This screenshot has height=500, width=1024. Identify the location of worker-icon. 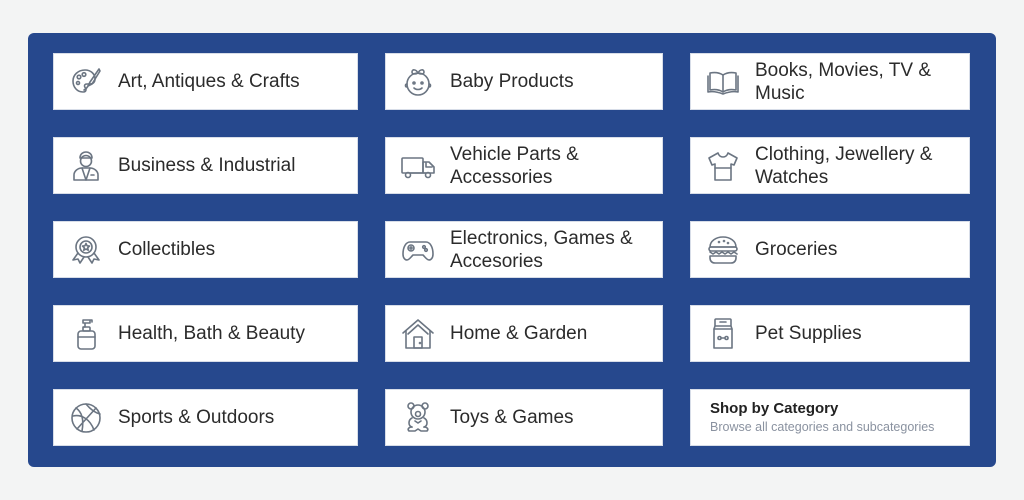
(86, 166).